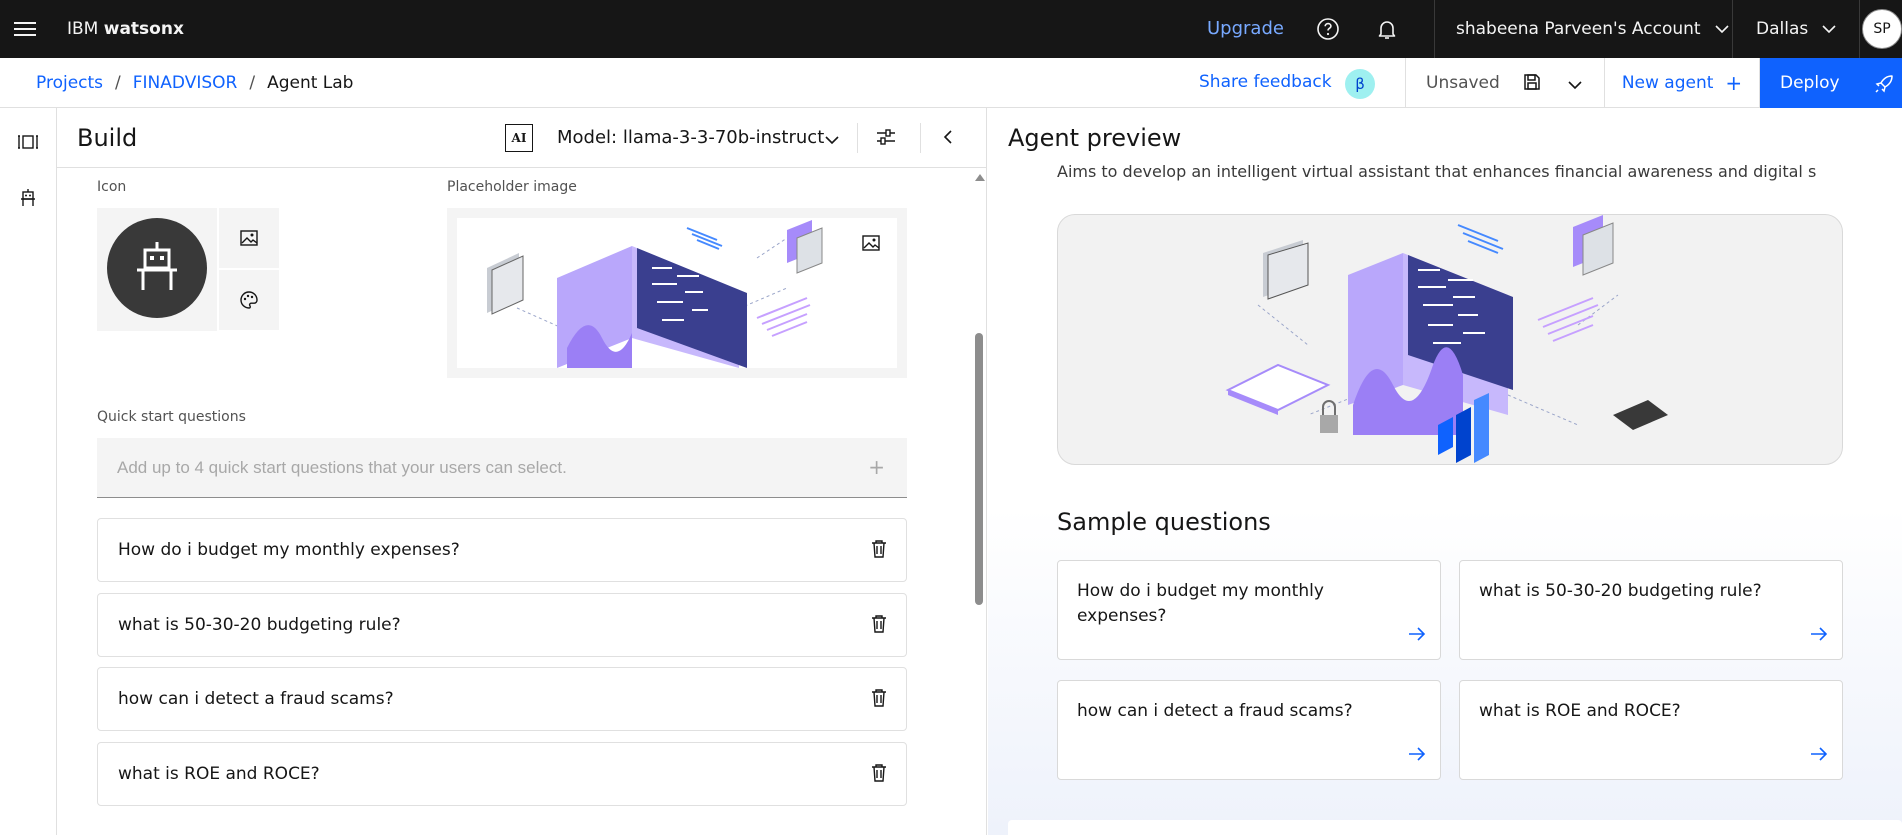 The image size is (1902, 835). What do you see at coordinates (310, 83) in the screenshot?
I see `breadcrumb-current: Agent Lab` at bounding box center [310, 83].